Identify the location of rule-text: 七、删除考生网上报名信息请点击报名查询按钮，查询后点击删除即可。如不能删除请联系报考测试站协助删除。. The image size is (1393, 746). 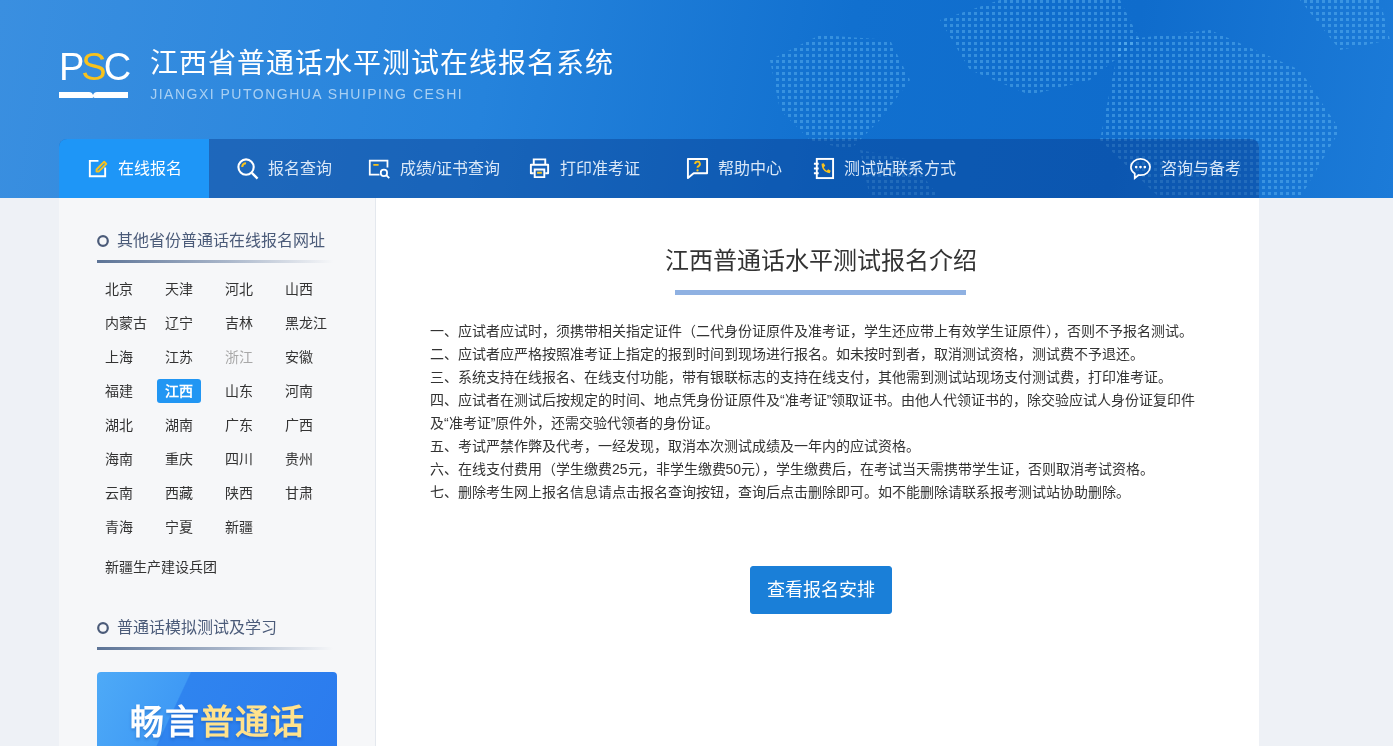
(780, 492).